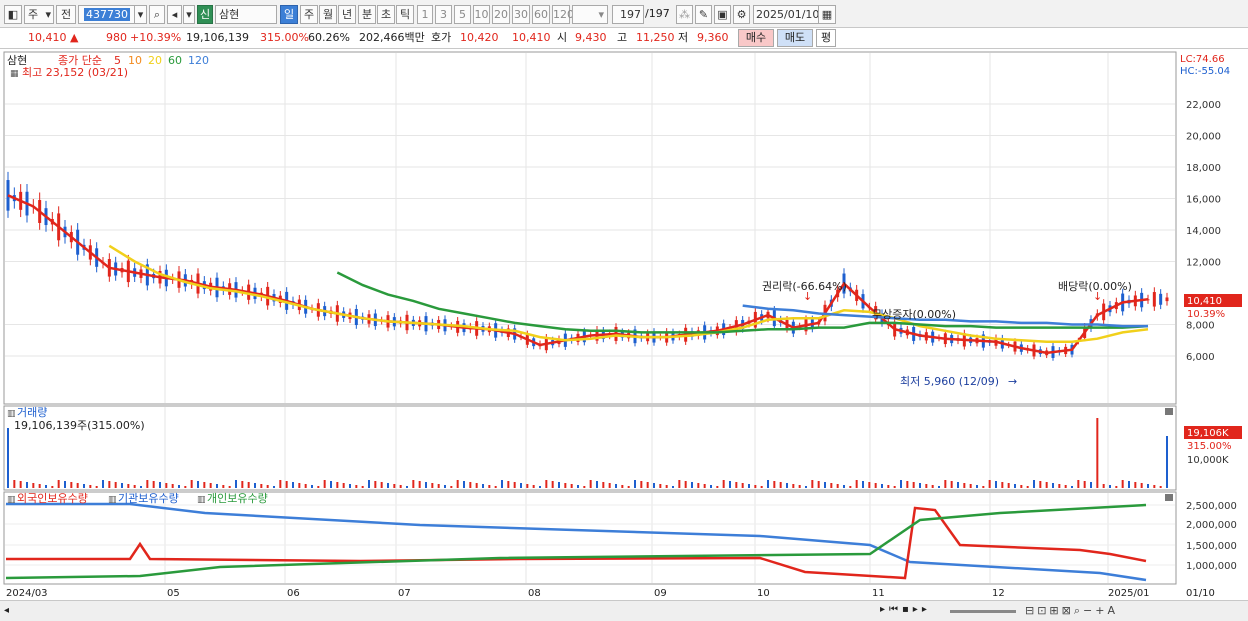 This screenshot has width=1248, height=621. What do you see at coordinates (795, 38) in the screenshot?
I see `sell-button: 매도` at bounding box center [795, 38].